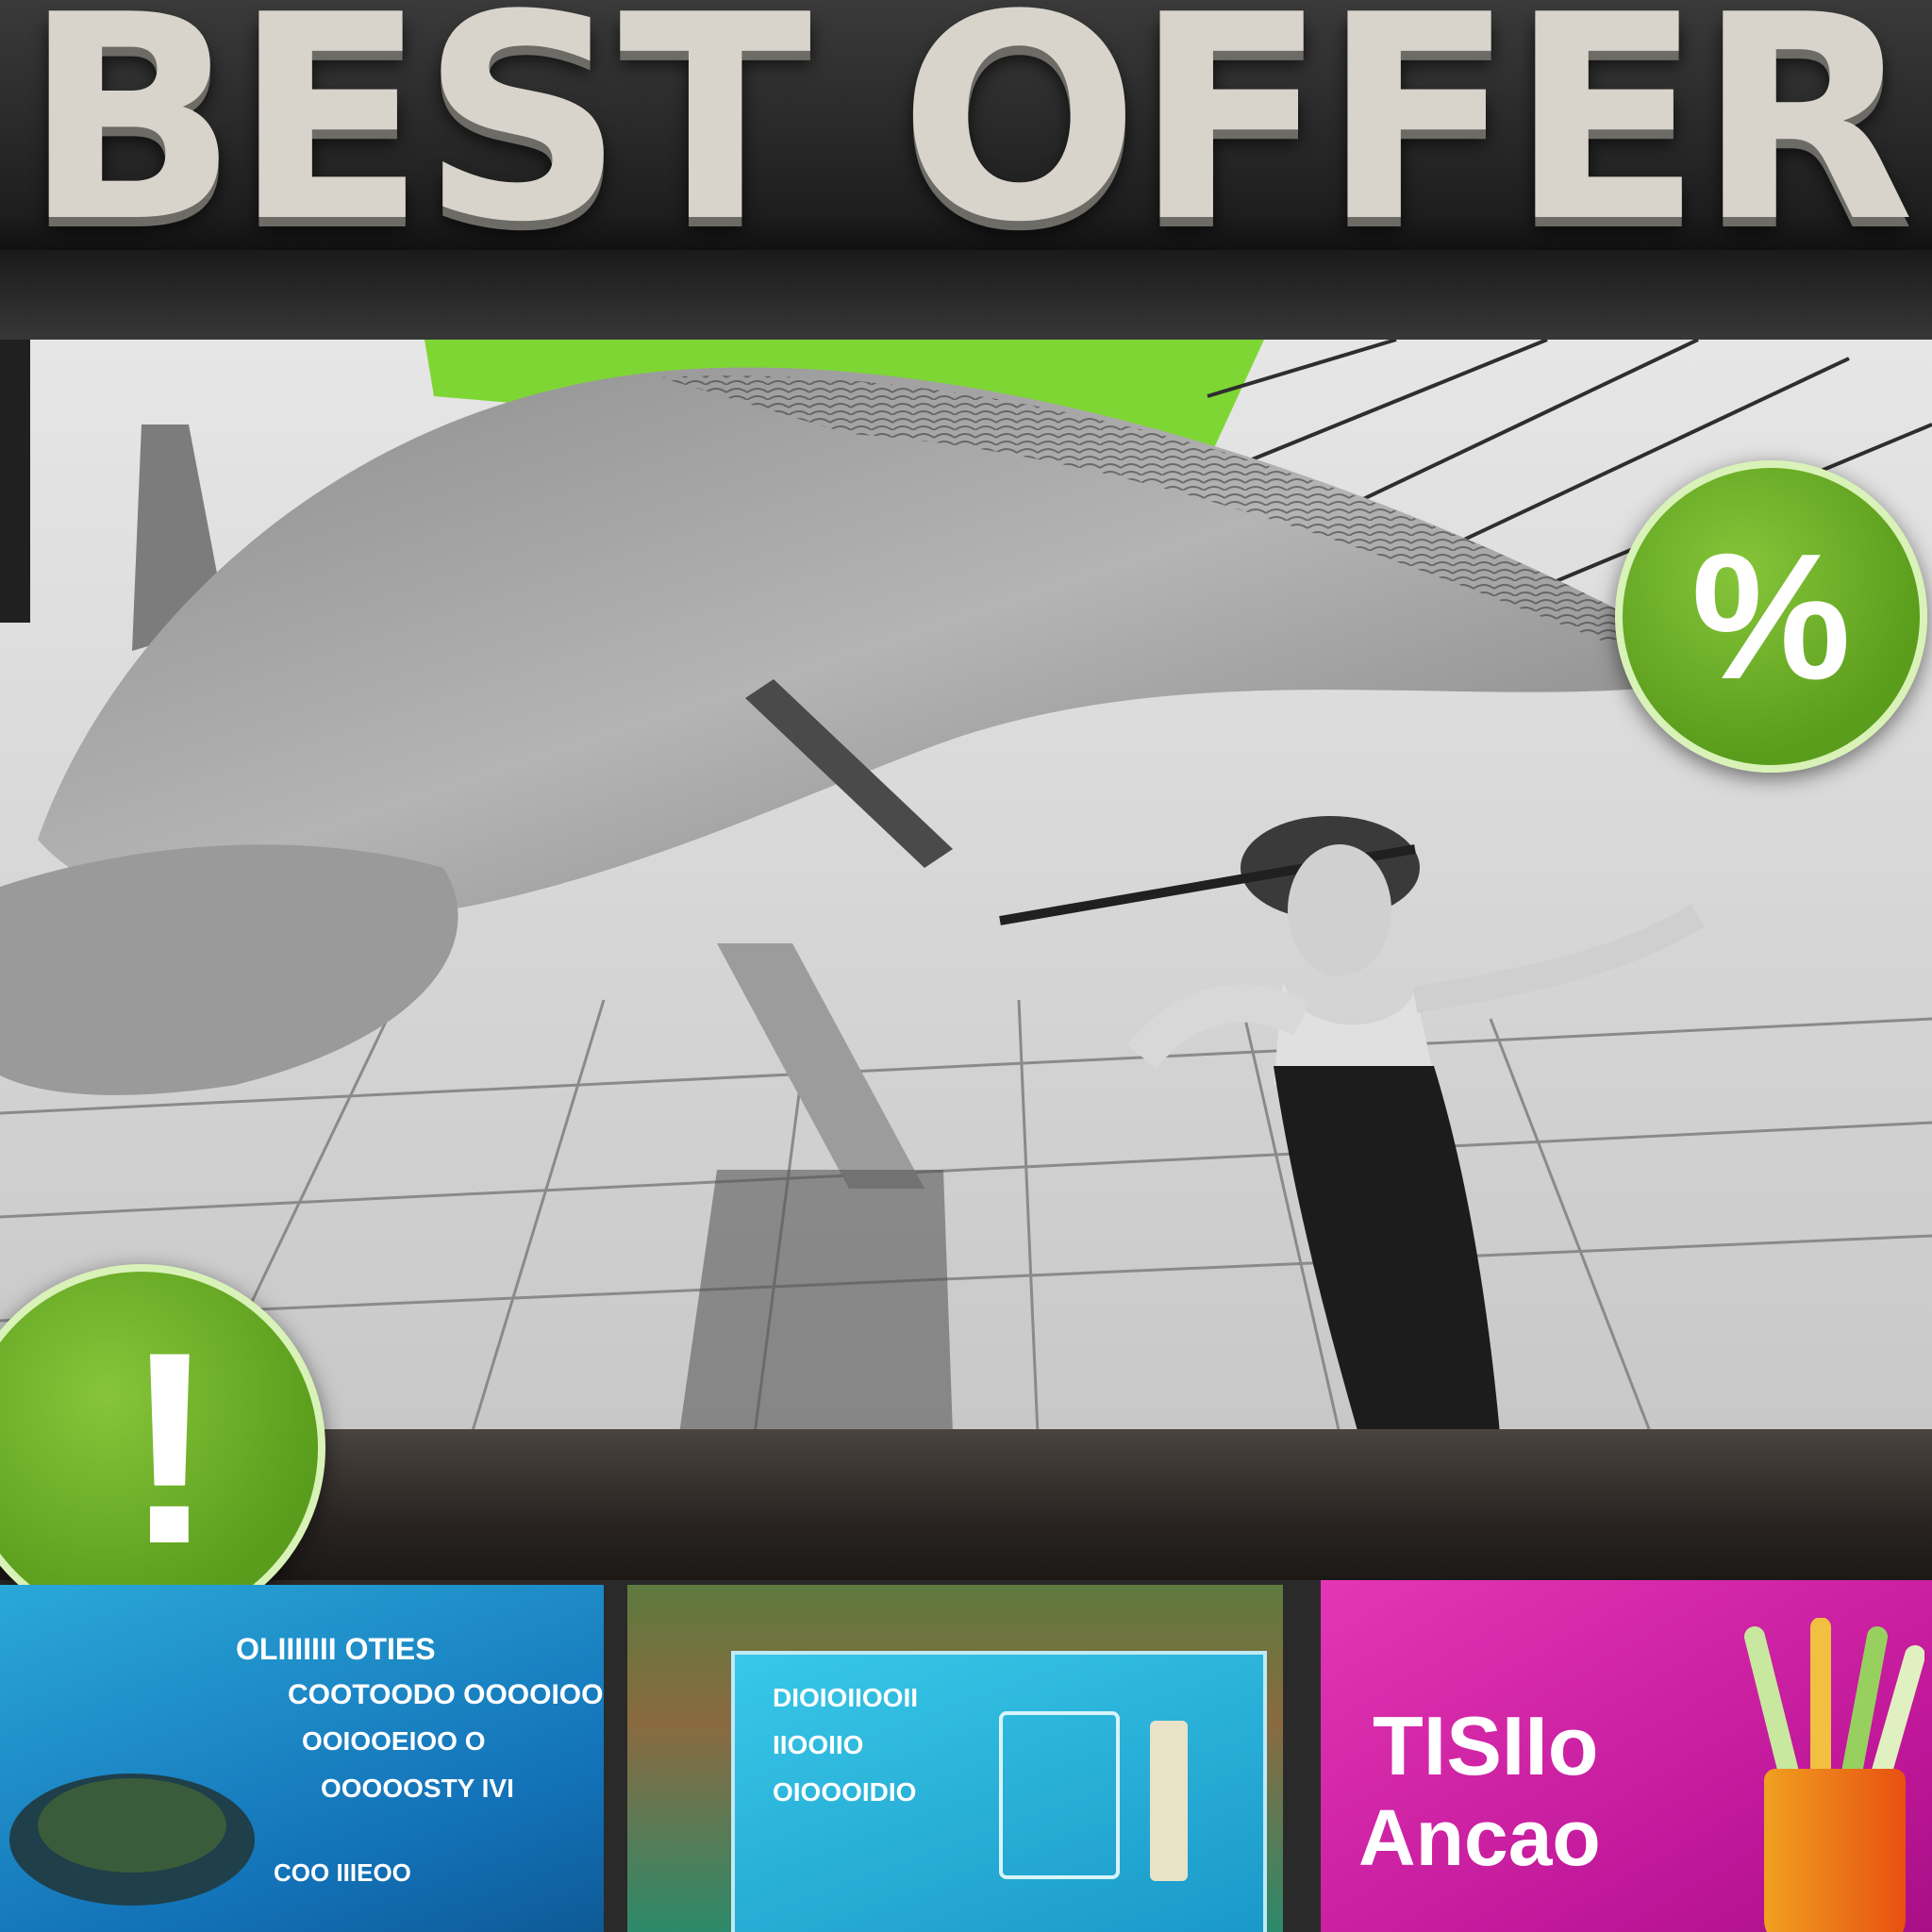 The image size is (1932, 1932). Describe the element at coordinates (1169, 1801) in the screenshot. I see `product-bottle` at that location.